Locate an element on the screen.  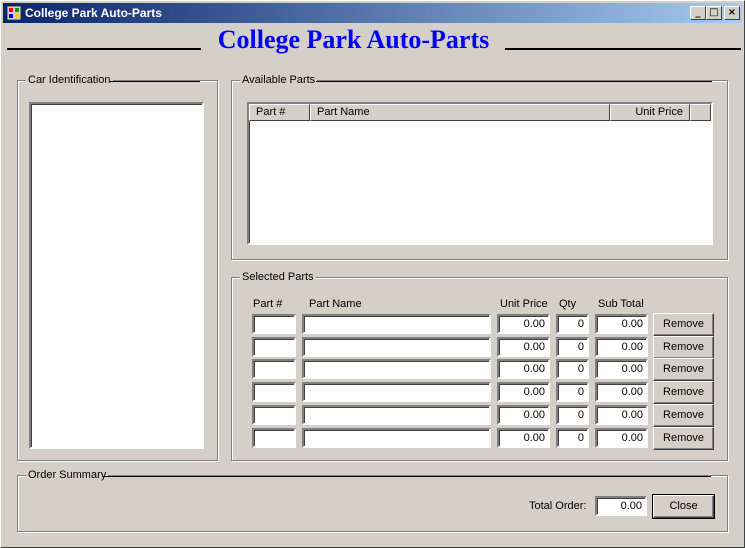
page-title: College Park Auto-Parts is located at coordinates (353, 39).